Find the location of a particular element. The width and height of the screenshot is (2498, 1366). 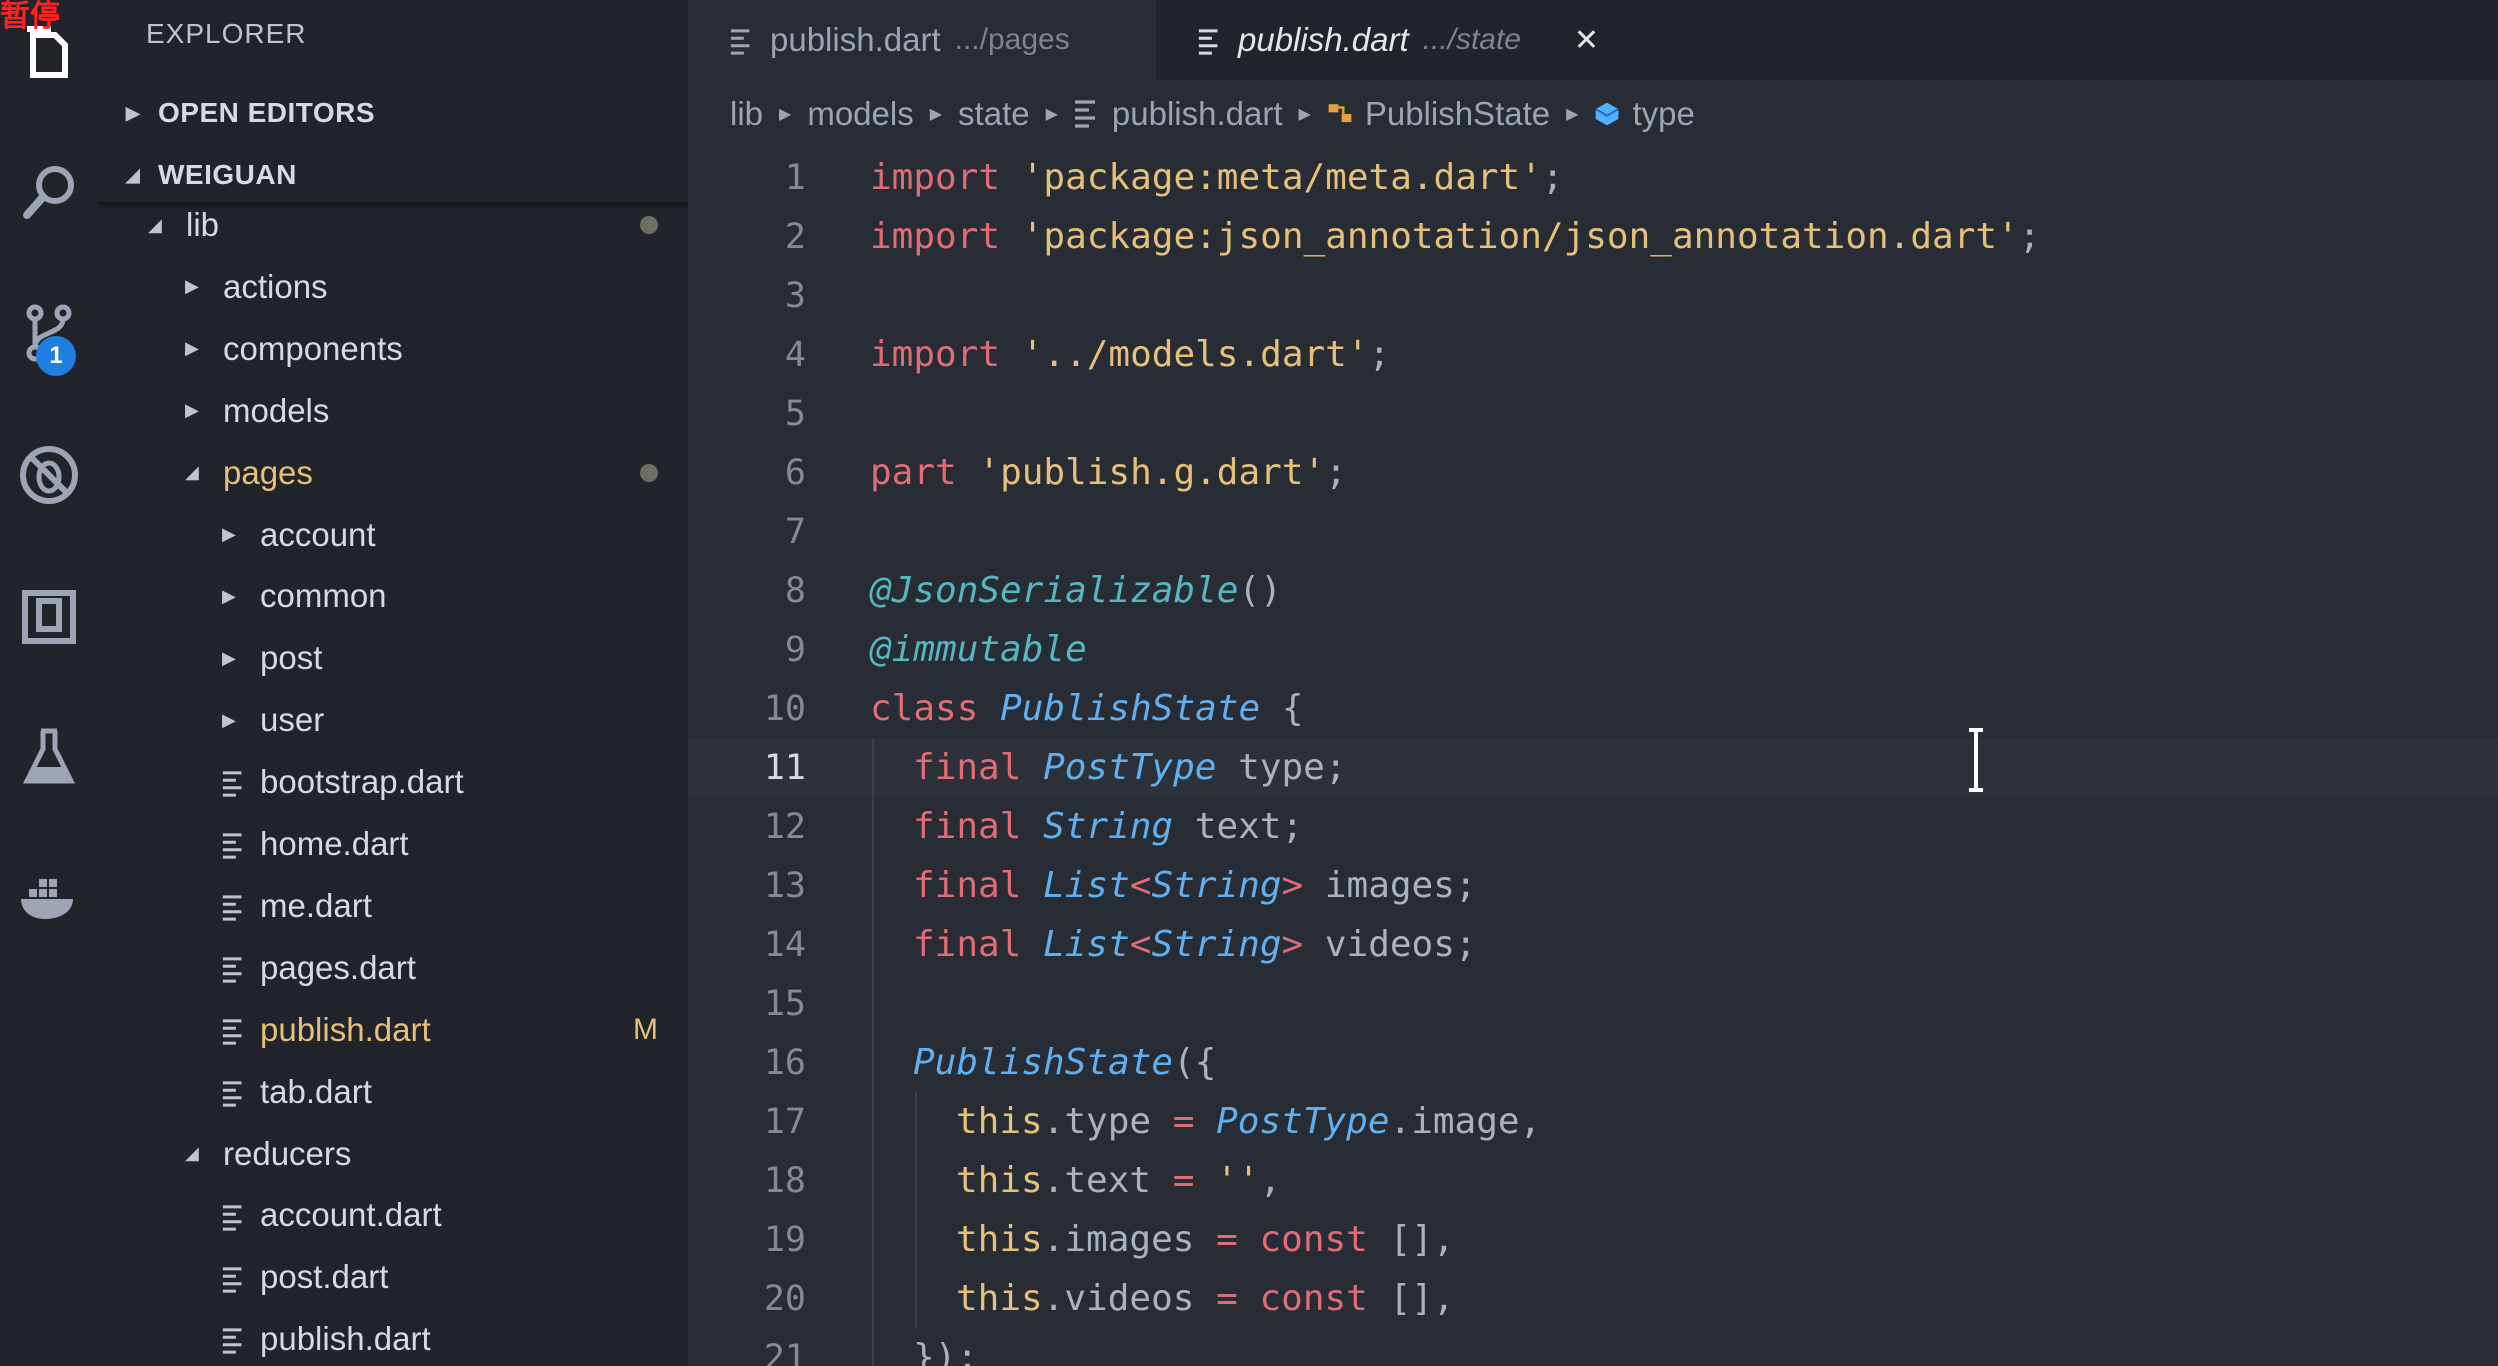

breadcrumb-lib: lib is located at coordinates (746, 114).